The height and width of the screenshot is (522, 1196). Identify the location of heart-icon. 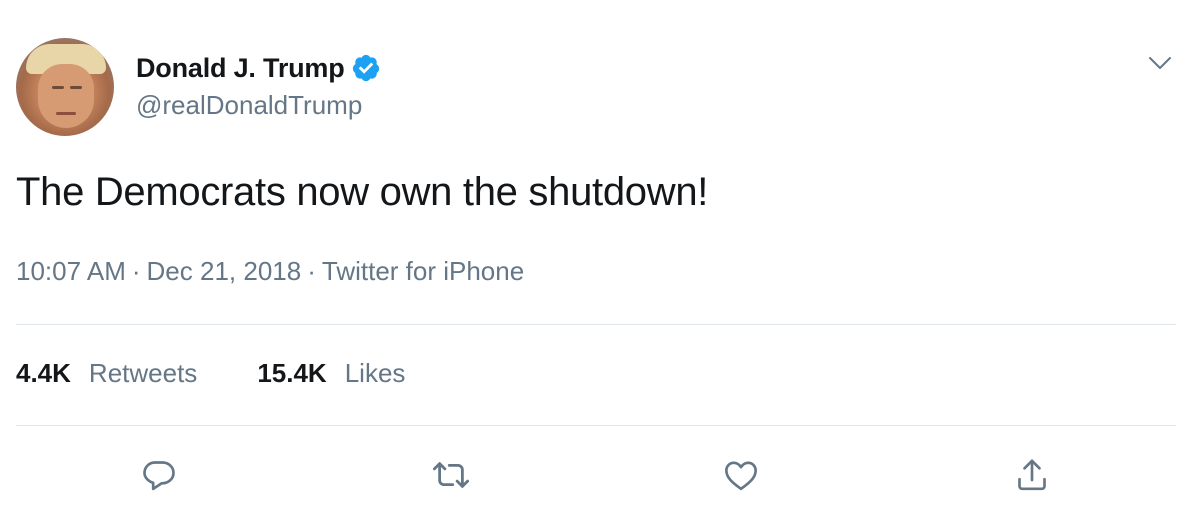
(741, 475).